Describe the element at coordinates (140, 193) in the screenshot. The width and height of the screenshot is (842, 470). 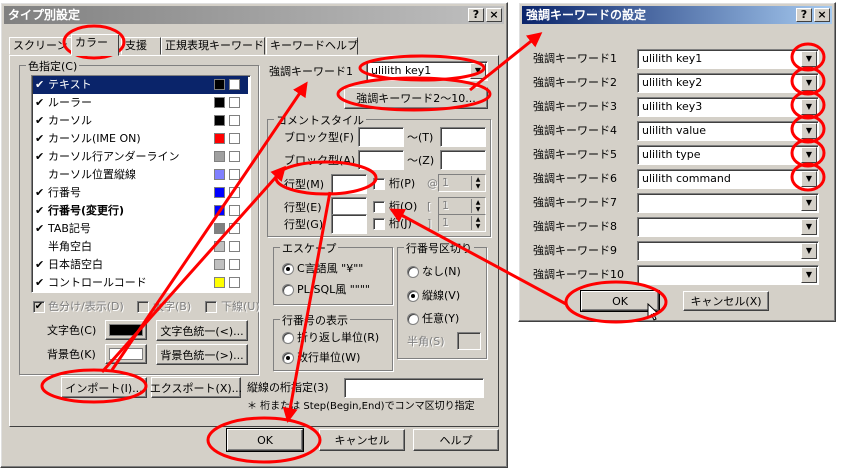
I see `color-list-item: ✔ 行番号` at that location.